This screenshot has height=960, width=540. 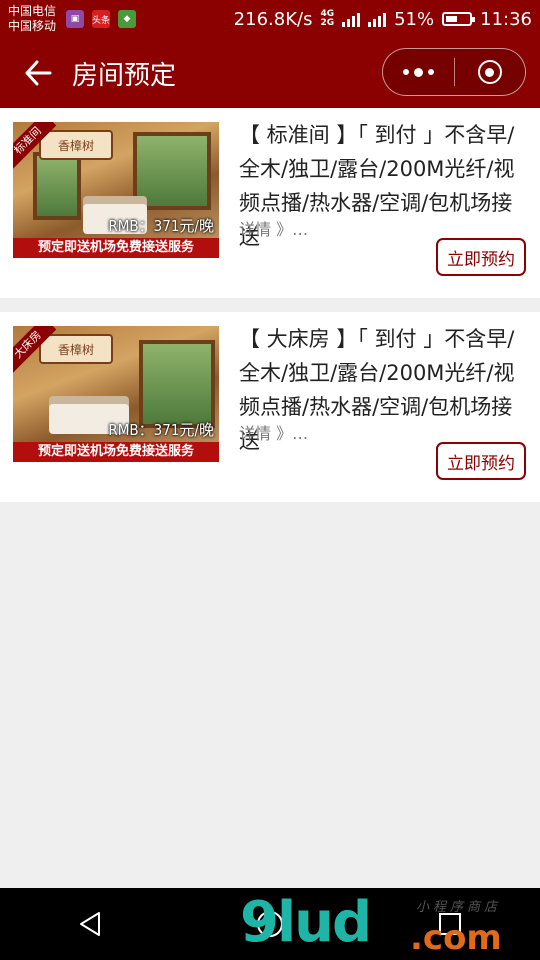 I want to click on square-recents-icon, so click(x=450, y=924).